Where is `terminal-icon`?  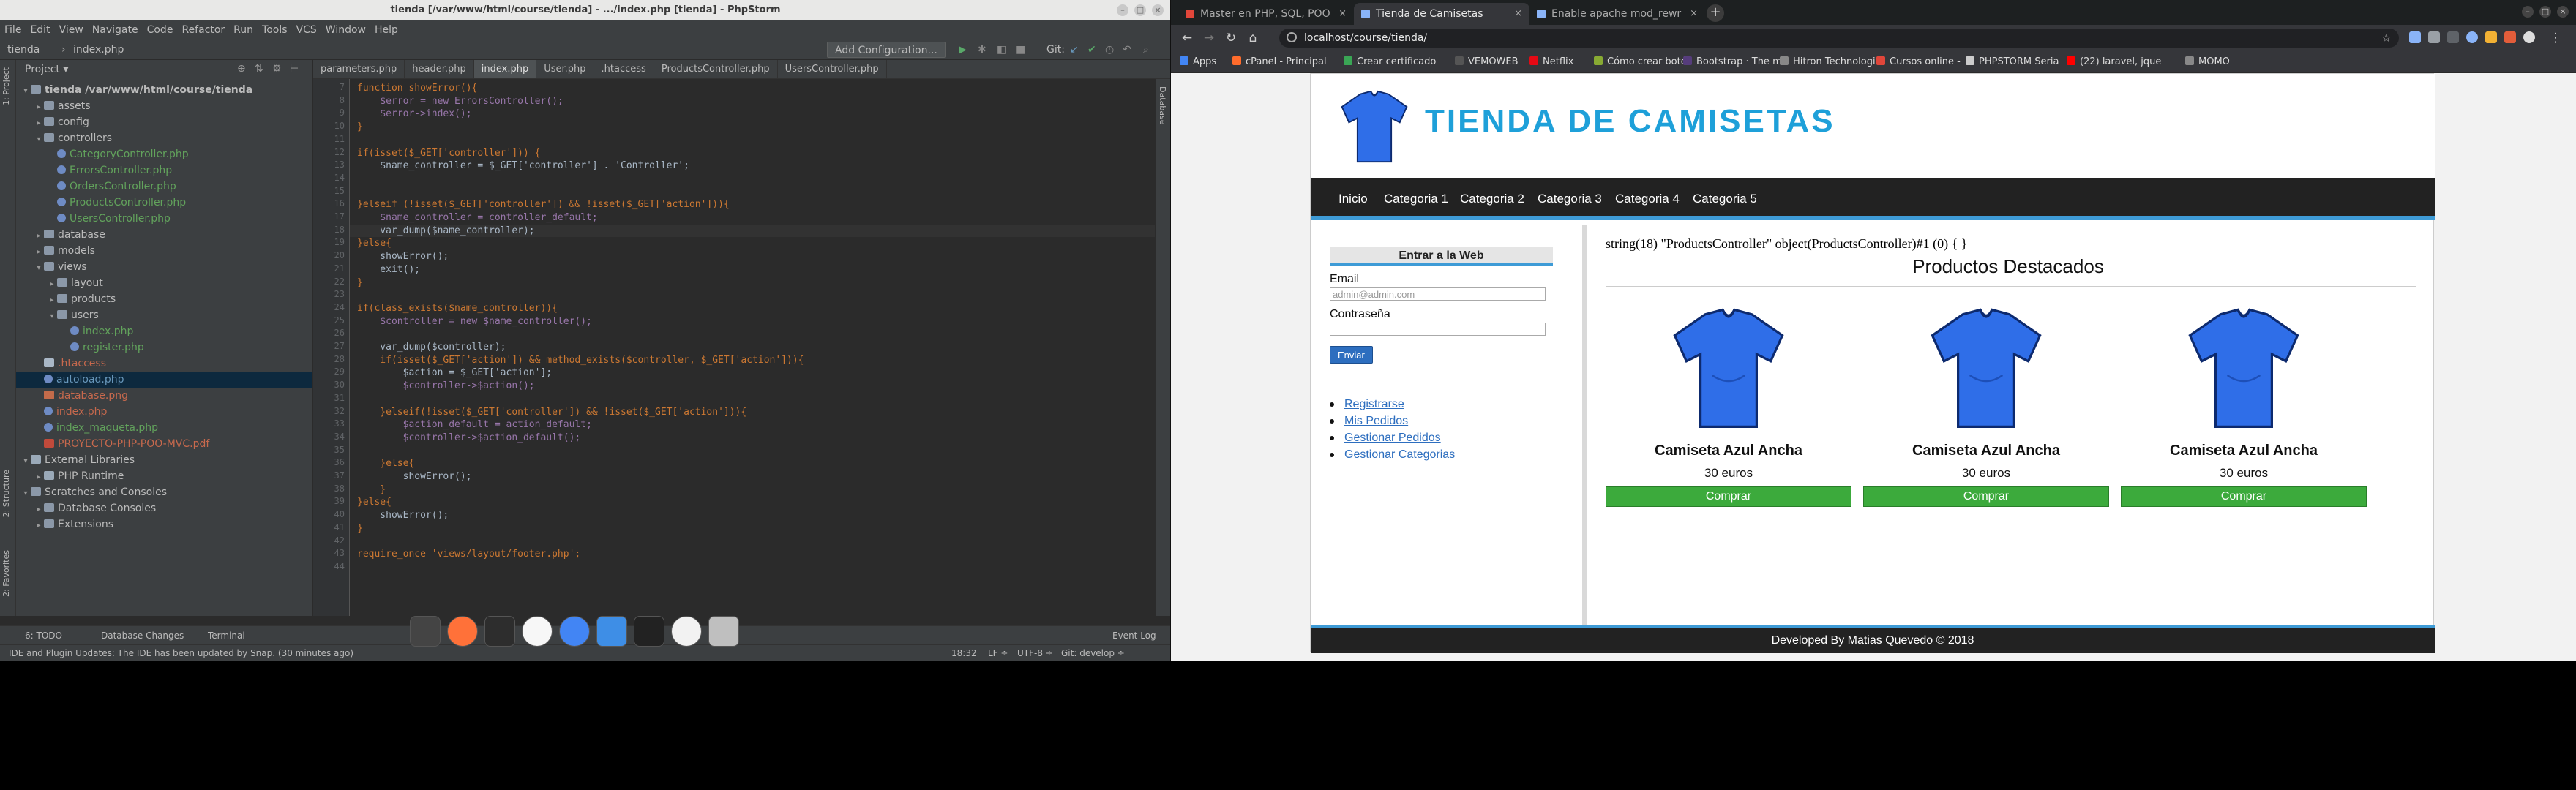 terminal-icon is located at coordinates (499, 631).